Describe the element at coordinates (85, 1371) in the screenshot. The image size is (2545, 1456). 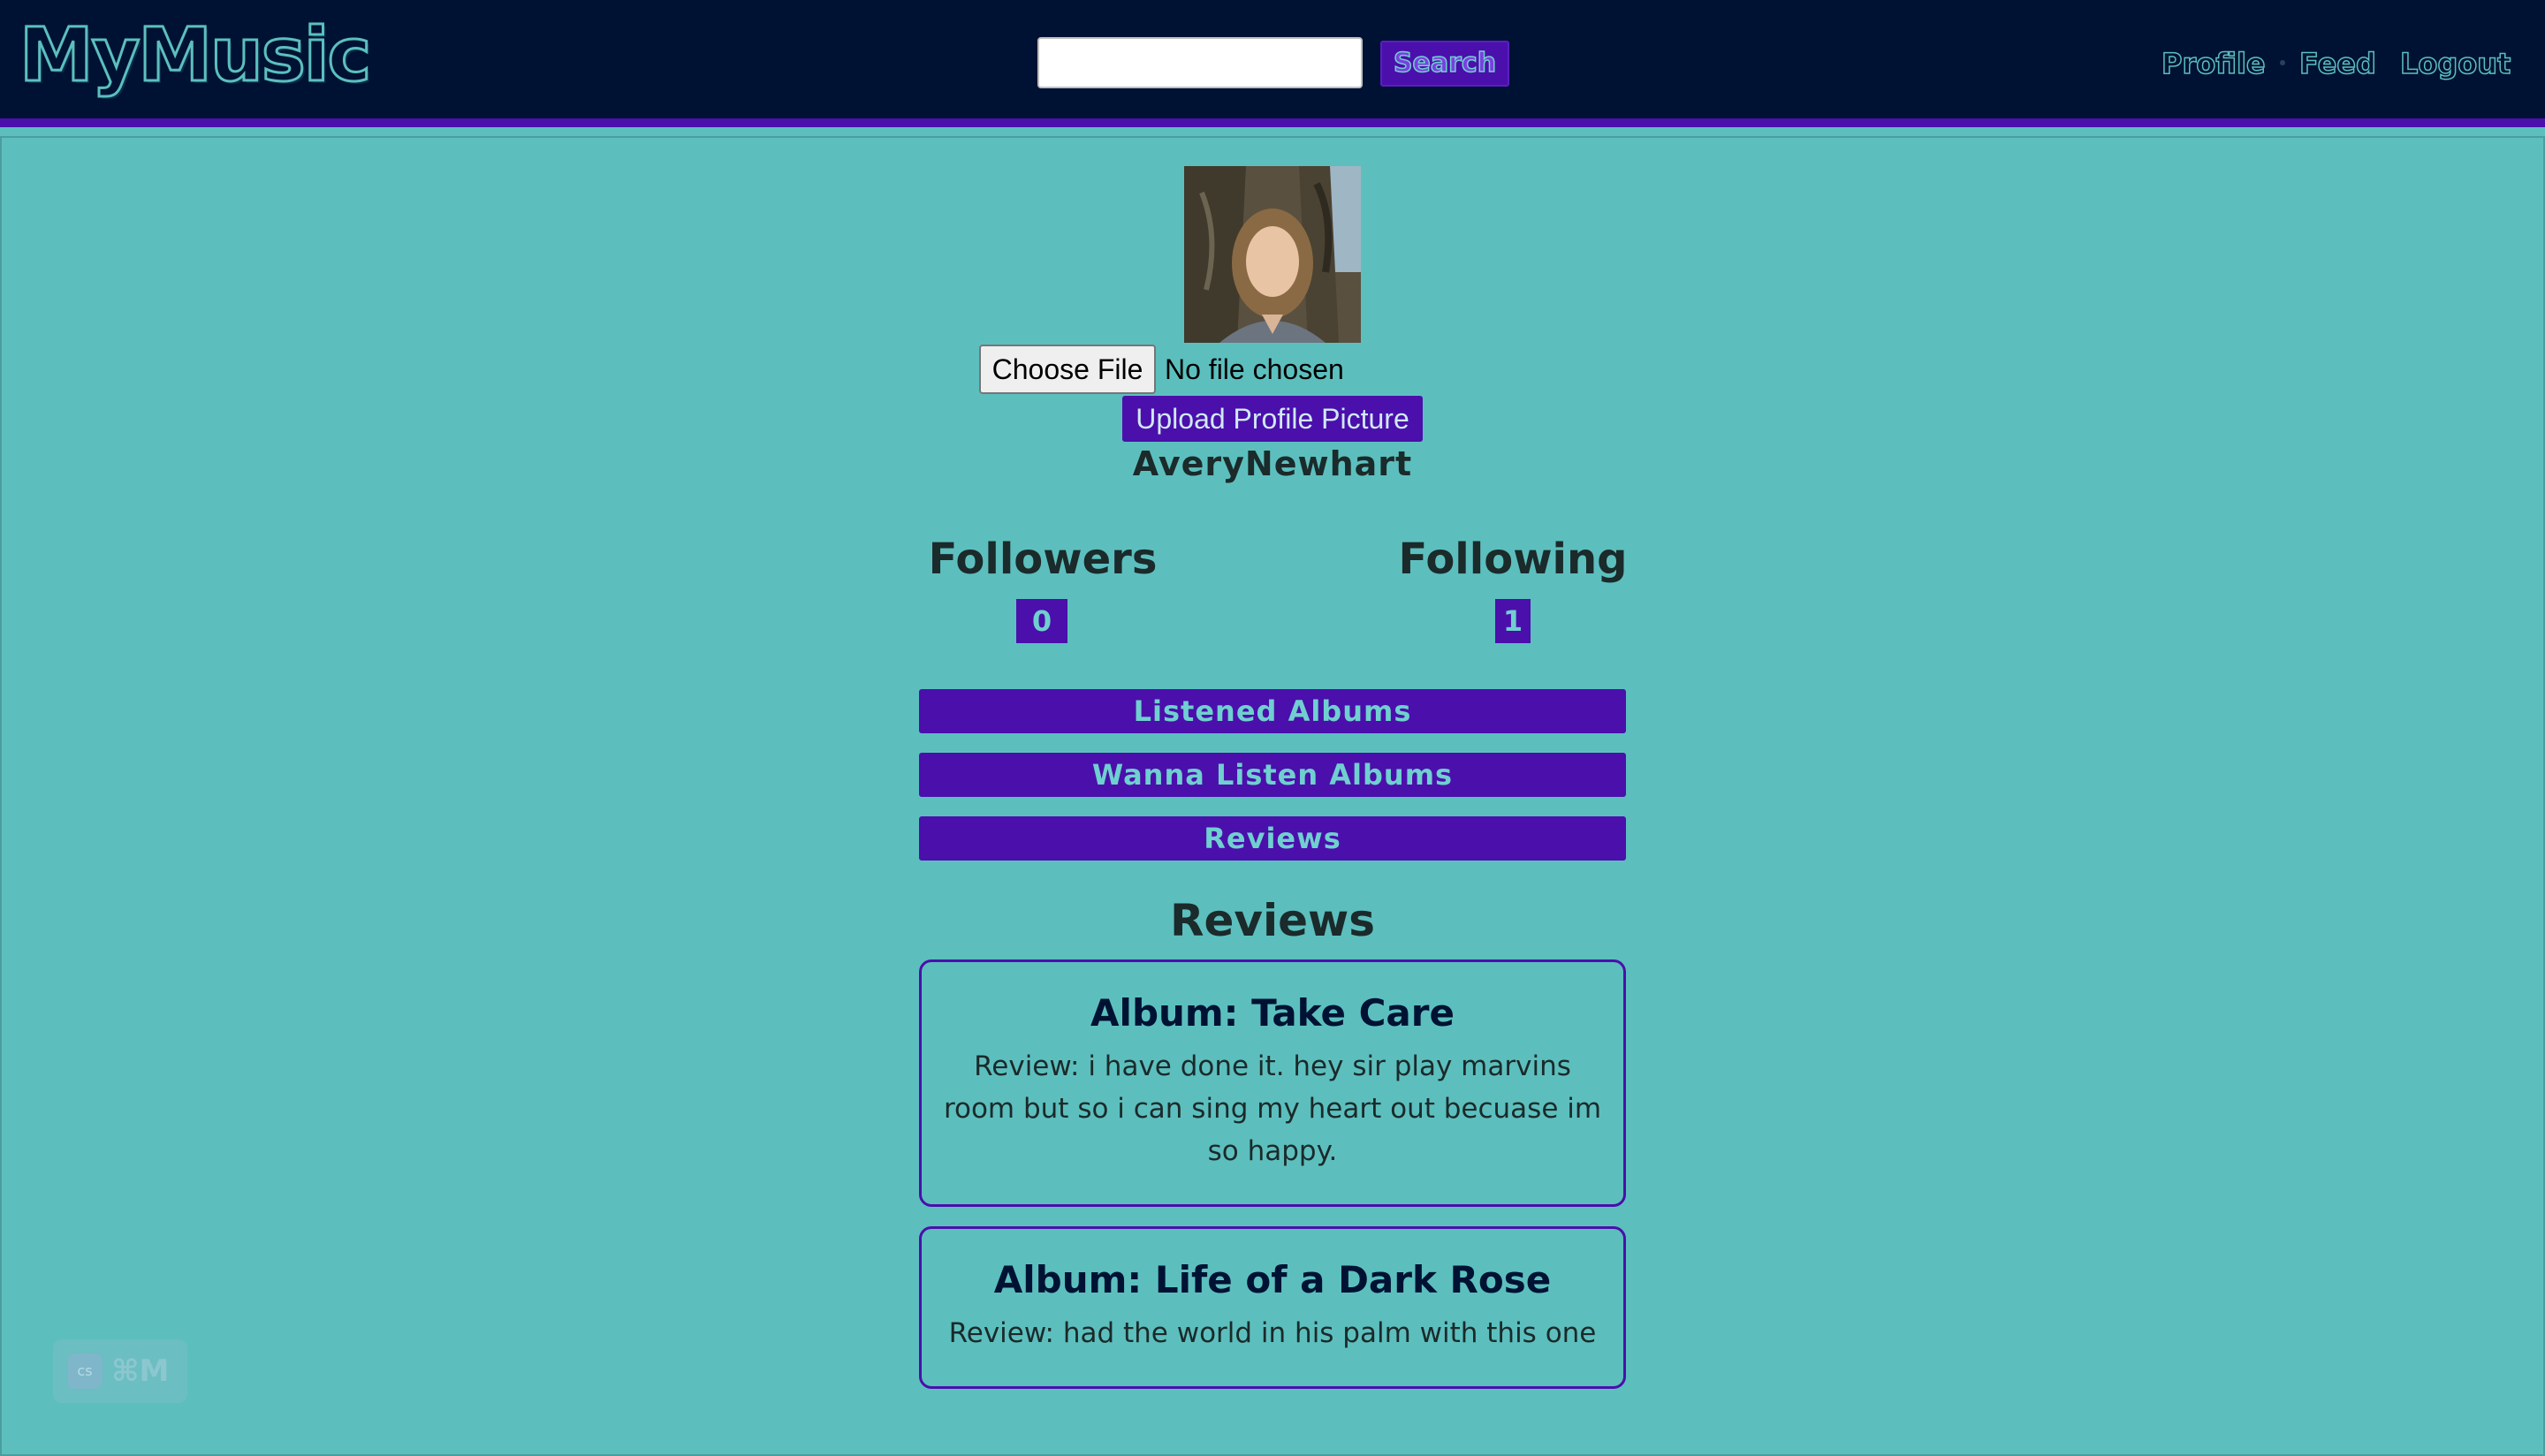
I see `cs-icon: cs` at that location.